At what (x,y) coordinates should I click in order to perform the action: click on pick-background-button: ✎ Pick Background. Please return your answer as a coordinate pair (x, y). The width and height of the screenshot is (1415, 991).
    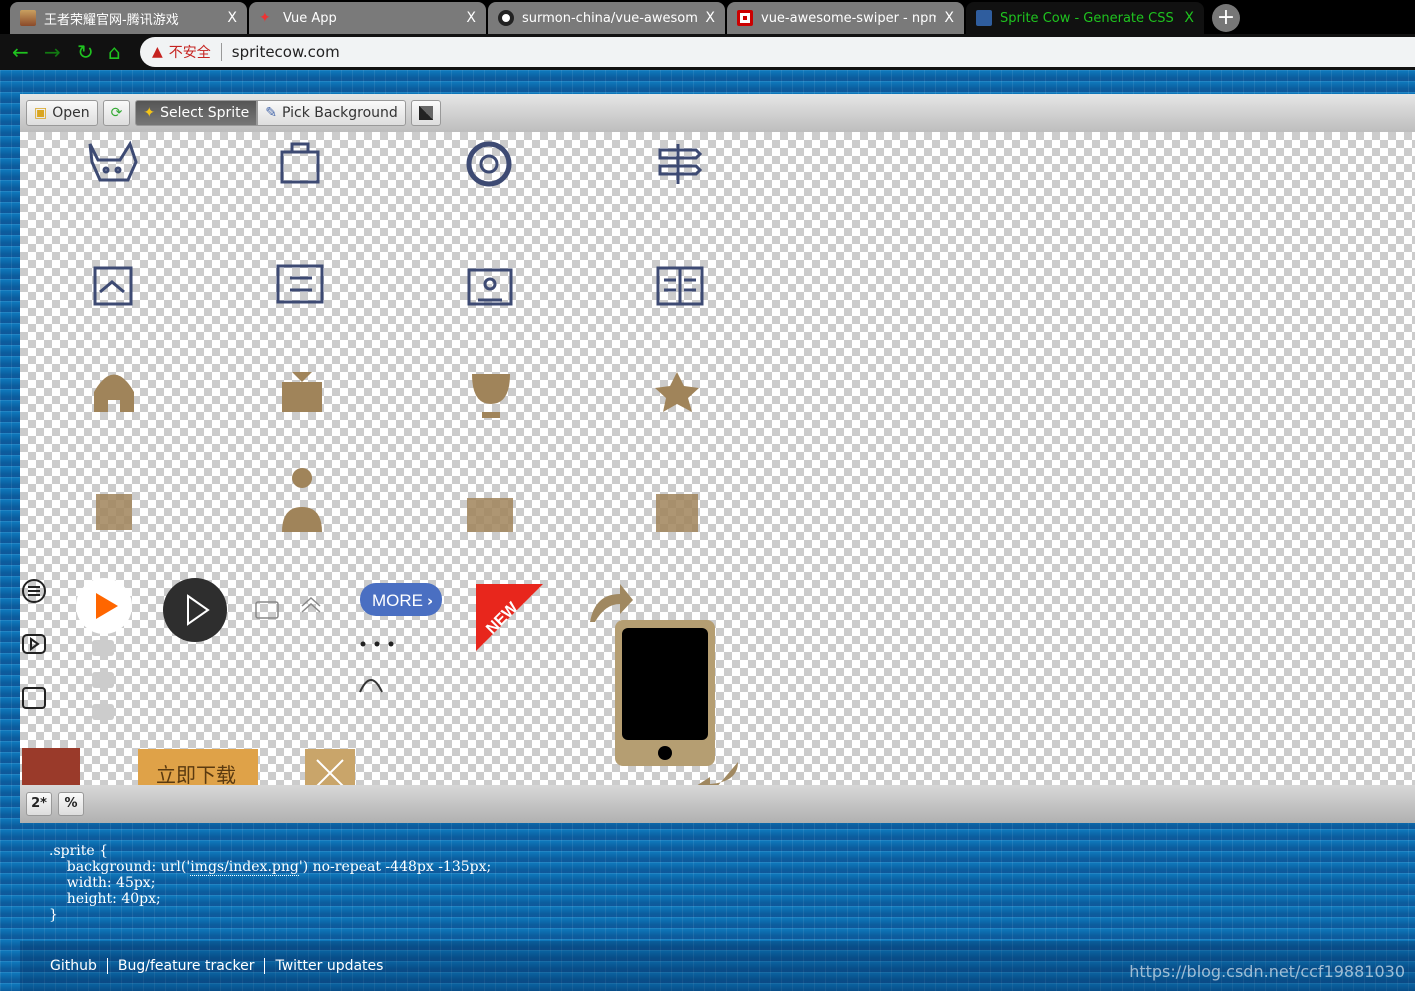
    Looking at the image, I should click on (331, 113).